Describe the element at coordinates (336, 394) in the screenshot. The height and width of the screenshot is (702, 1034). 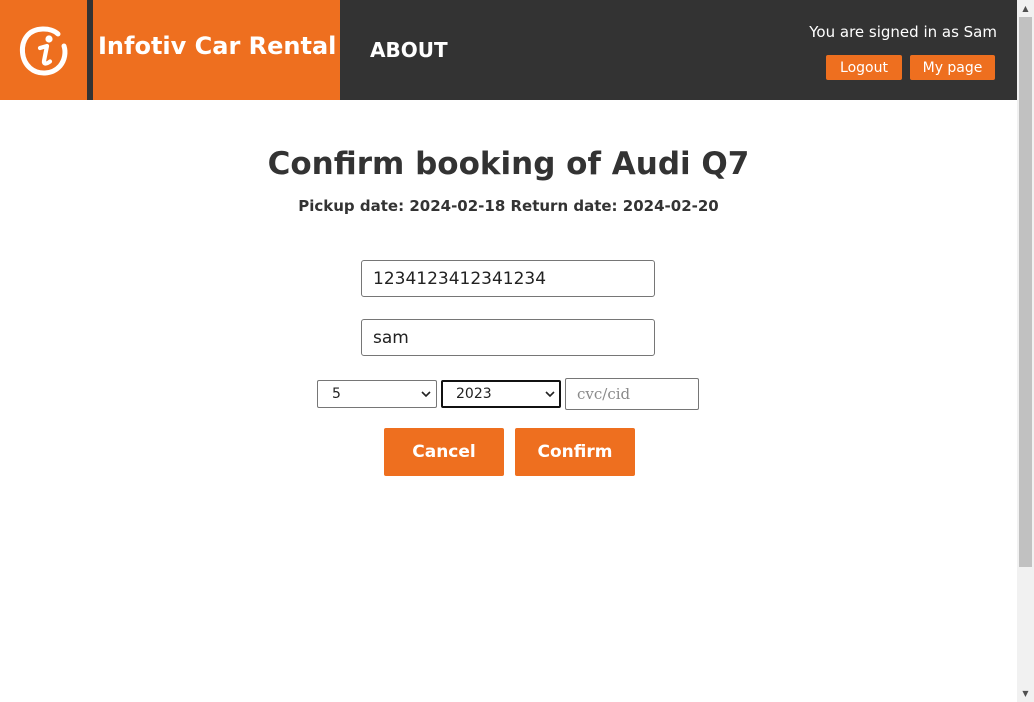
I see `expiry-month-value: 5` at that location.